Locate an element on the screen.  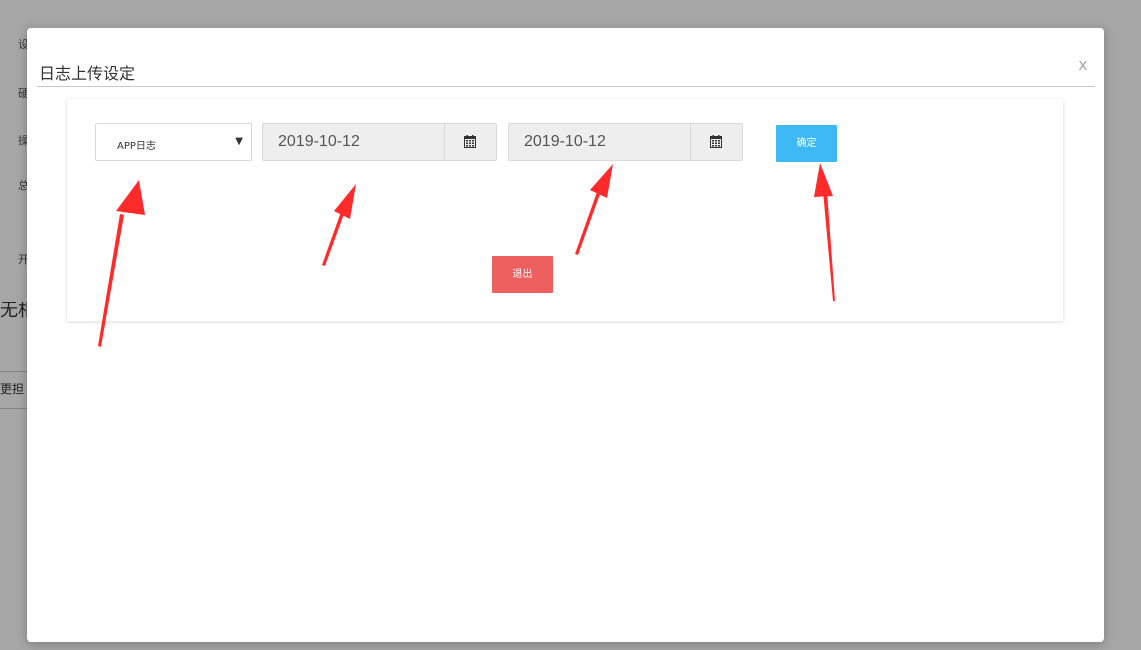
close-icon: x is located at coordinates (1083, 65).